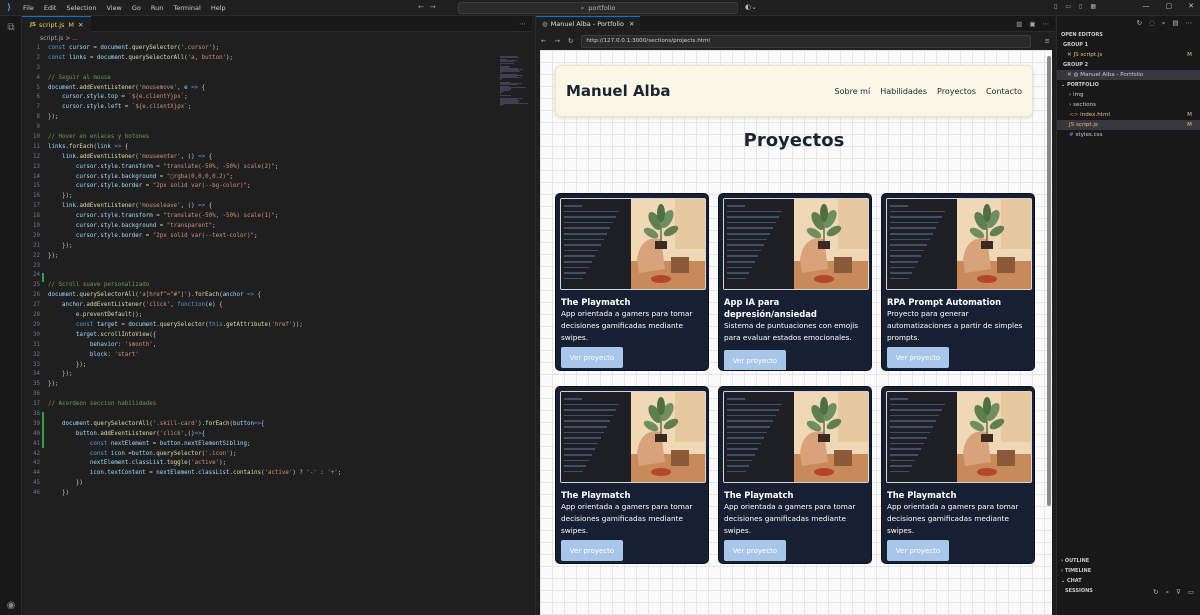 Image resolution: width=1200 pixels, height=615 pixels. What do you see at coordinates (277, 257) in the screenshot?
I see `code-line: 22});` at bounding box center [277, 257].